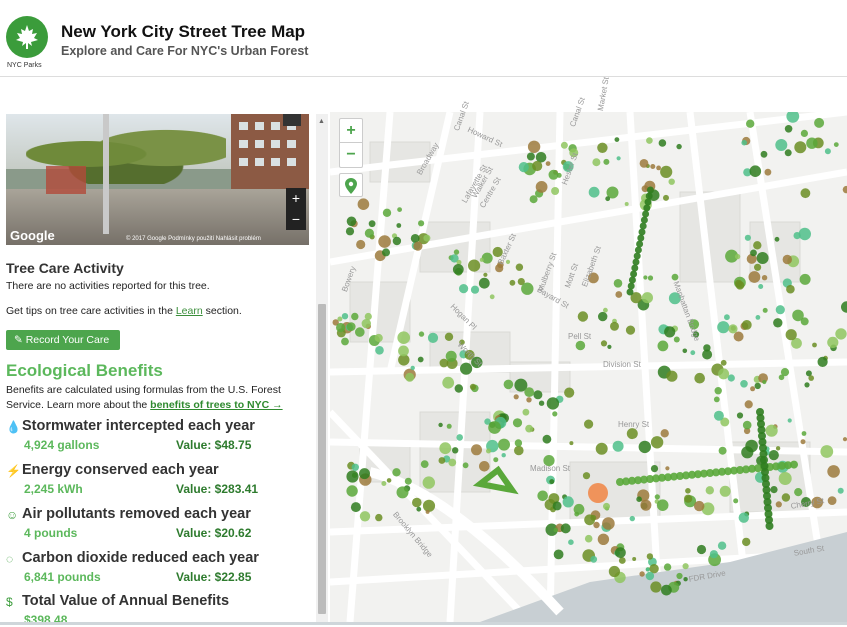  Describe the element at coordinates (292, 120) in the screenshot. I see `expand-icon` at that location.